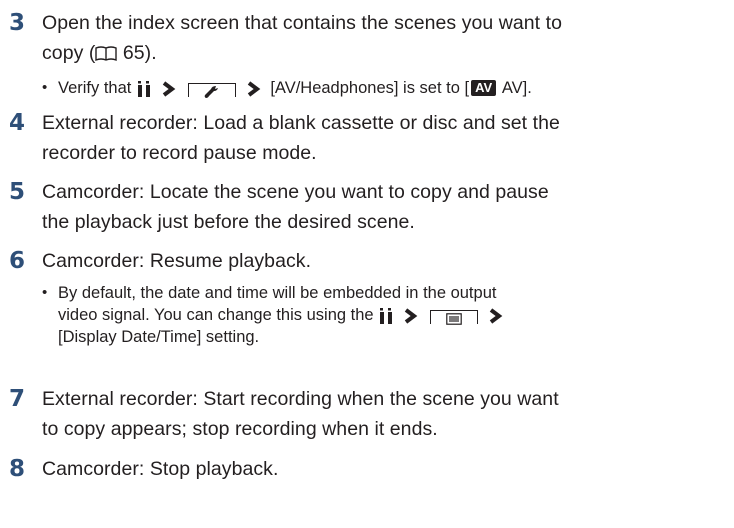  What do you see at coordinates (454, 318) in the screenshot?
I see `playback-settings-icon` at bounding box center [454, 318].